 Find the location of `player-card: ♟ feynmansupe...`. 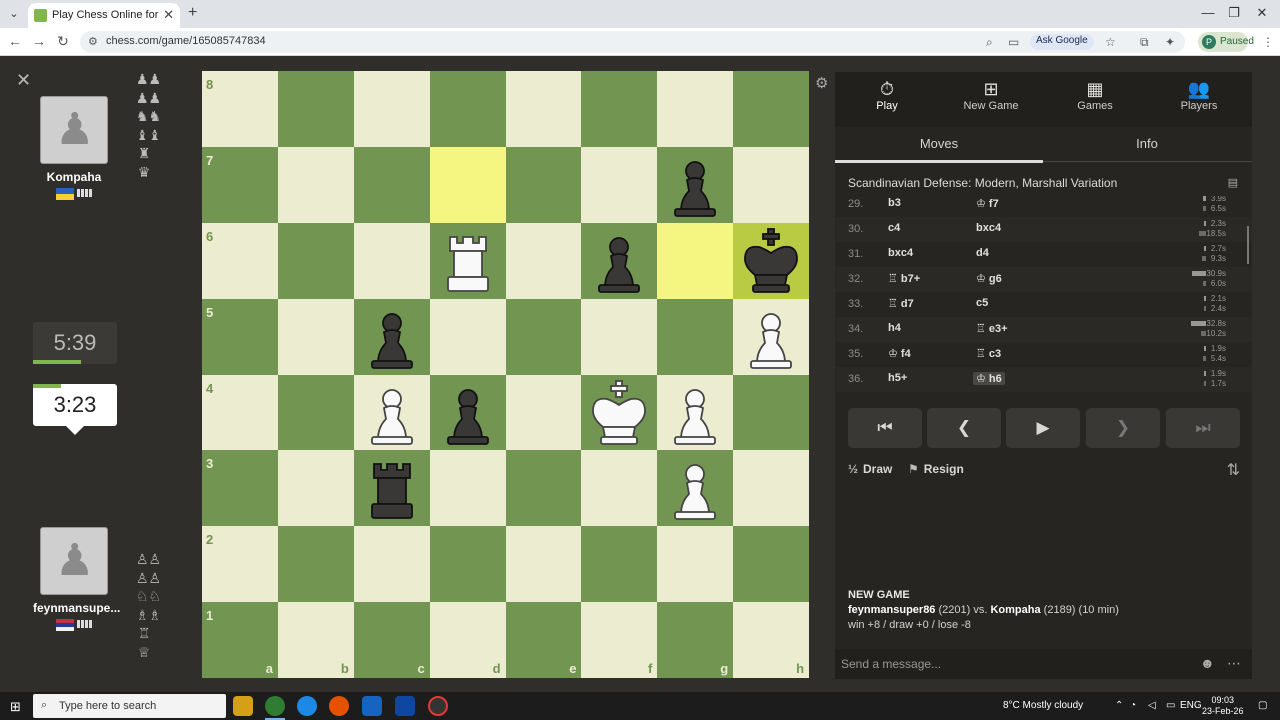

player-card: ♟ feynmansupe... is located at coordinates (76, 580).